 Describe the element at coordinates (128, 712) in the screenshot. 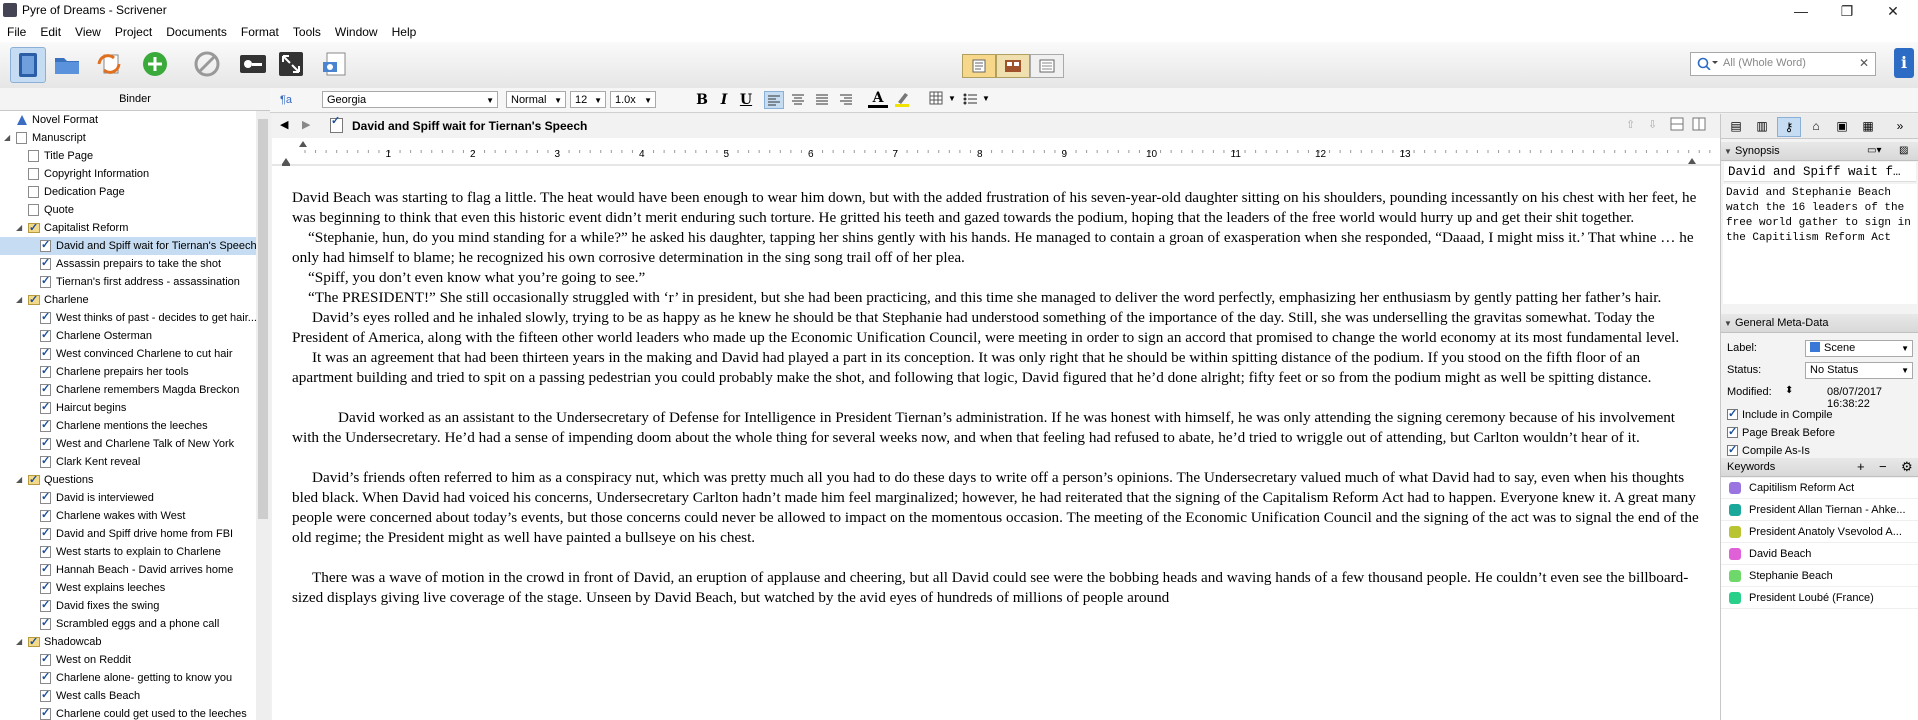

I see `binder-item: Charlene could get used to the leeches` at that location.